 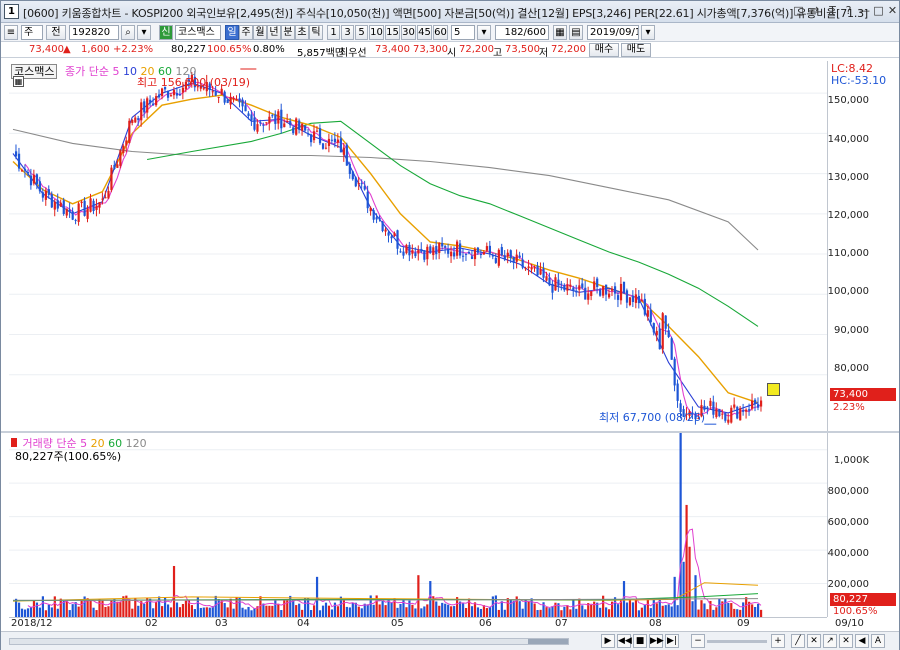 What do you see at coordinates (440, 32) in the screenshot?
I see `minute-60: 60` at bounding box center [440, 32].